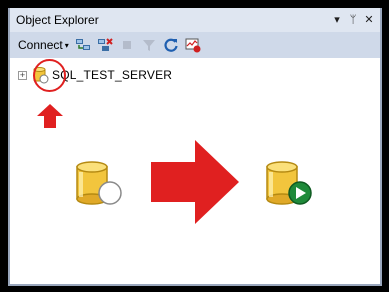 The width and height of the screenshot is (389, 292). What do you see at coordinates (112, 75) in the screenshot?
I see `server-name: SQL_TEST_SERVER` at bounding box center [112, 75].